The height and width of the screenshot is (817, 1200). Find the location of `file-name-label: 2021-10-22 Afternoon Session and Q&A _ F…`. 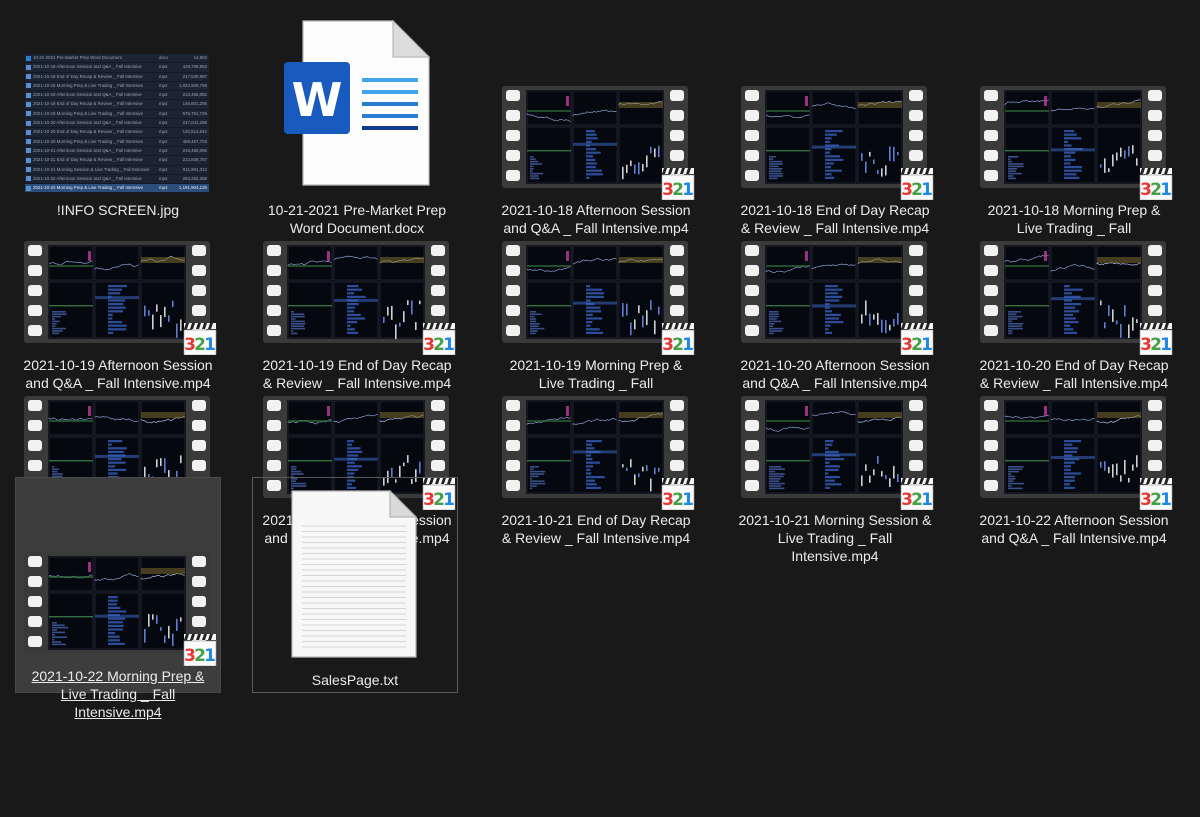

file-name-label: 2021-10-22 Afternoon Session and Q&A _ F… is located at coordinates (1074, 529).